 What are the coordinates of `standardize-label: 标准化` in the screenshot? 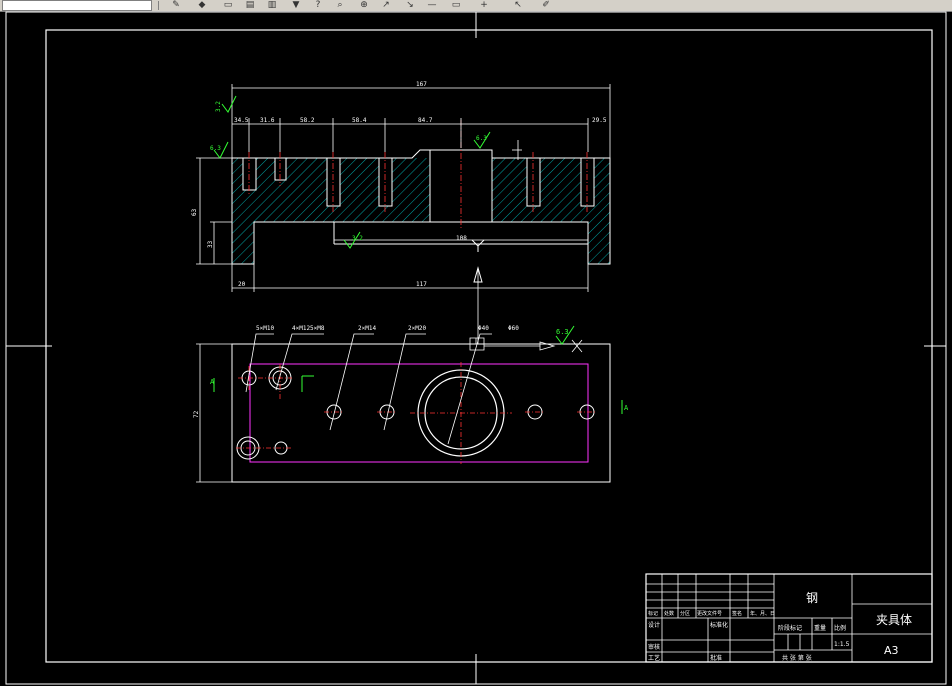 It's located at (719, 625).